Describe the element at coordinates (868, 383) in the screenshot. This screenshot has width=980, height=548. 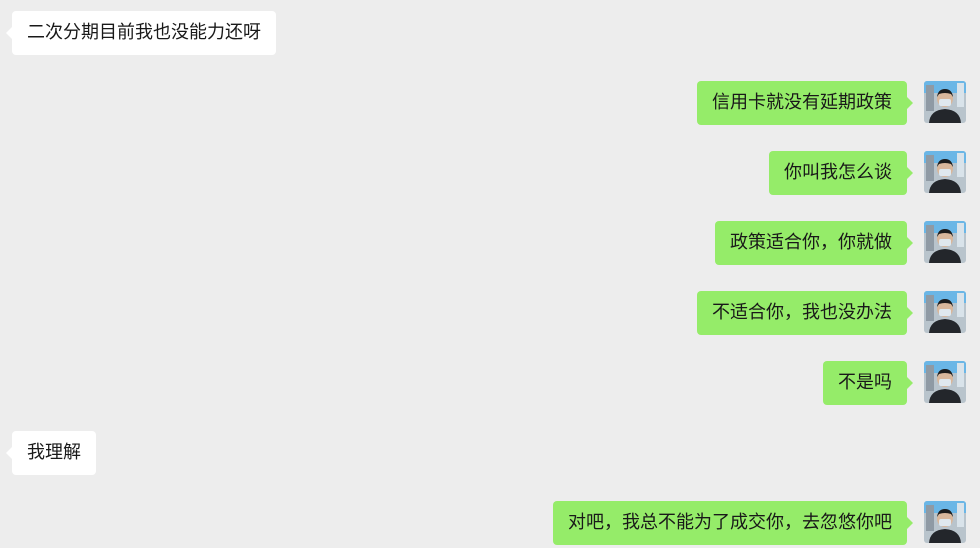
I see `outgoing-message-bubble: 不是吗` at that location.